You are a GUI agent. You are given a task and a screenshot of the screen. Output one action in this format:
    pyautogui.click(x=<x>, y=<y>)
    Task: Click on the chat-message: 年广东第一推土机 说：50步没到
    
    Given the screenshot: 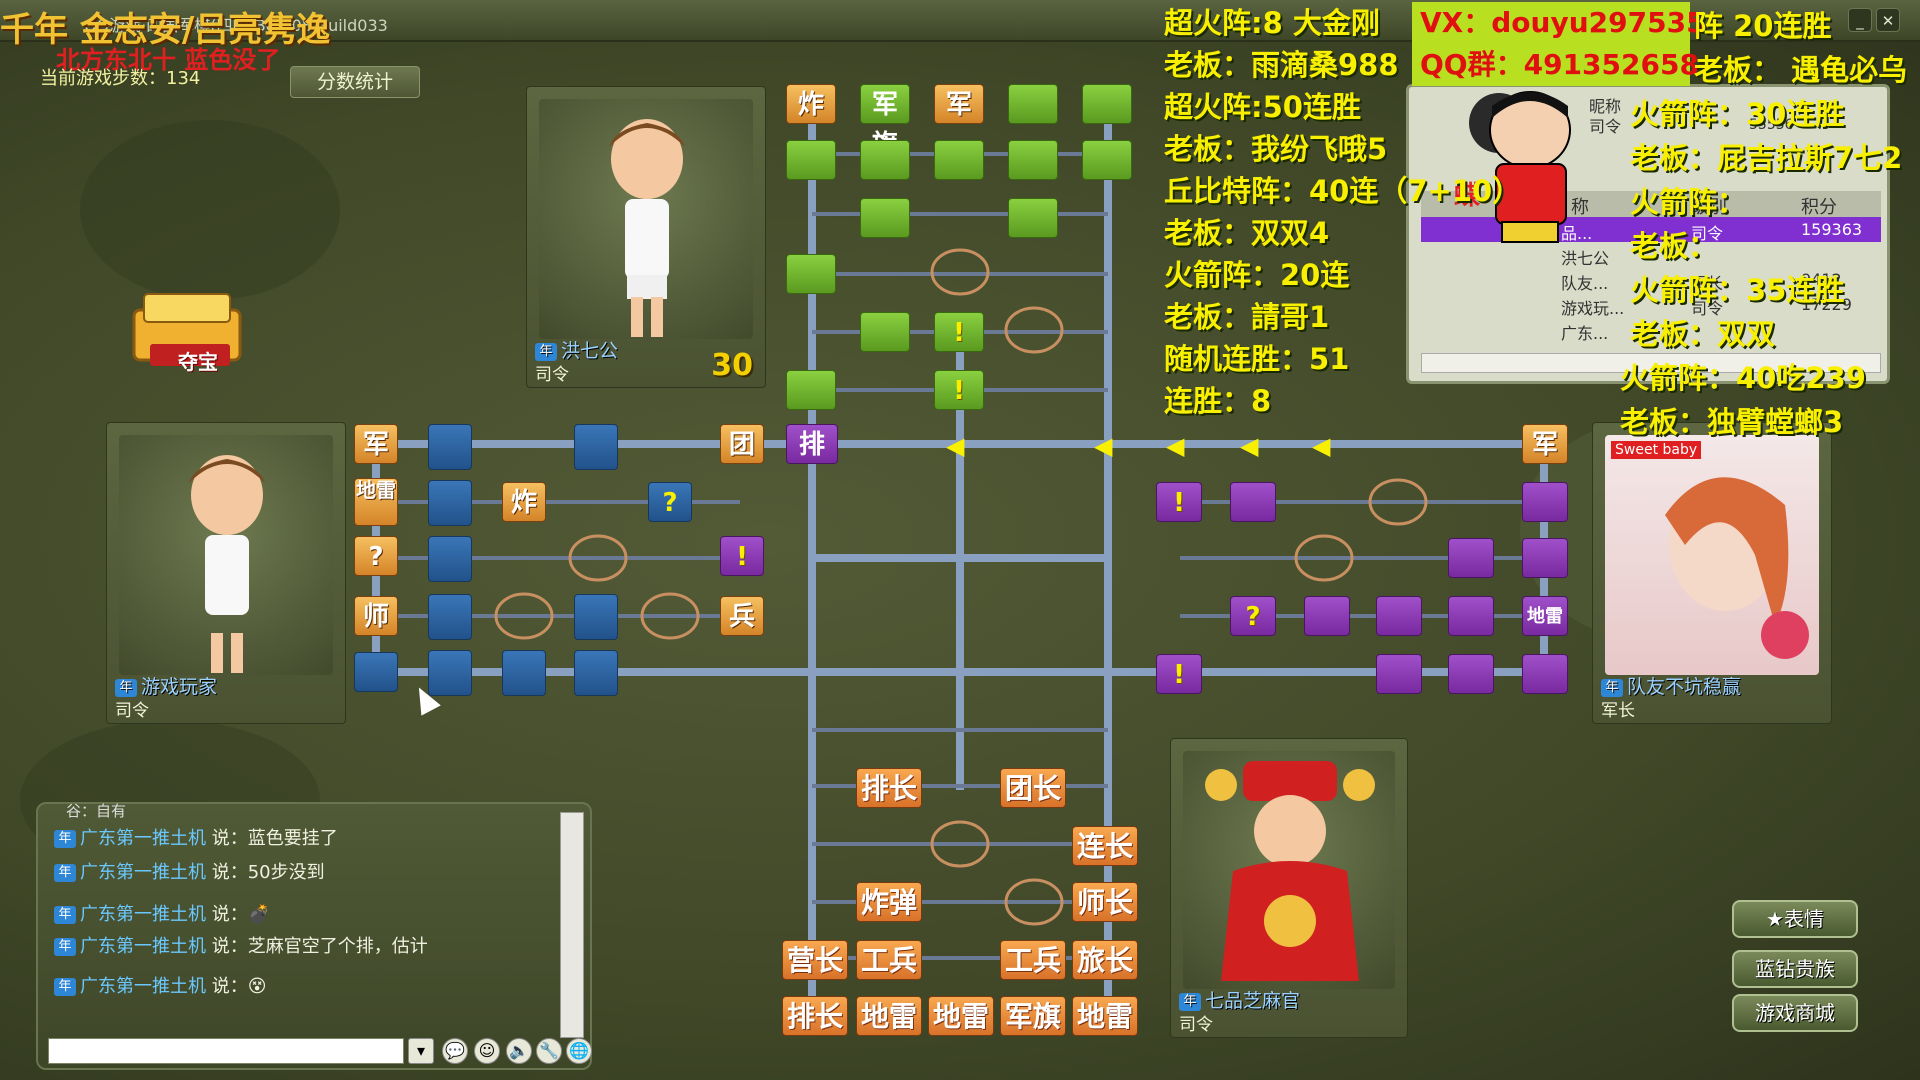 What is the action you would take?
    pyautogui.click(x=189, y=871)
    